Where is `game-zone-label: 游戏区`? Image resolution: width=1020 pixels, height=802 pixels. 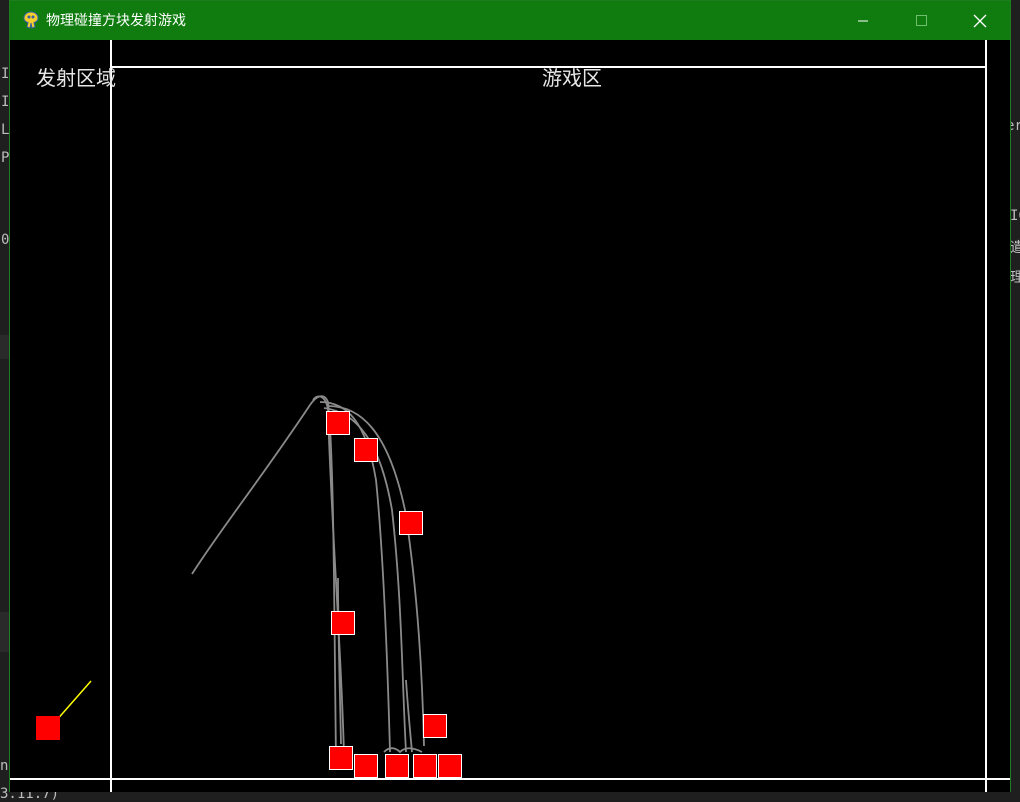
game-zone-label: 游戏区 is located at coordinates (572, 78).